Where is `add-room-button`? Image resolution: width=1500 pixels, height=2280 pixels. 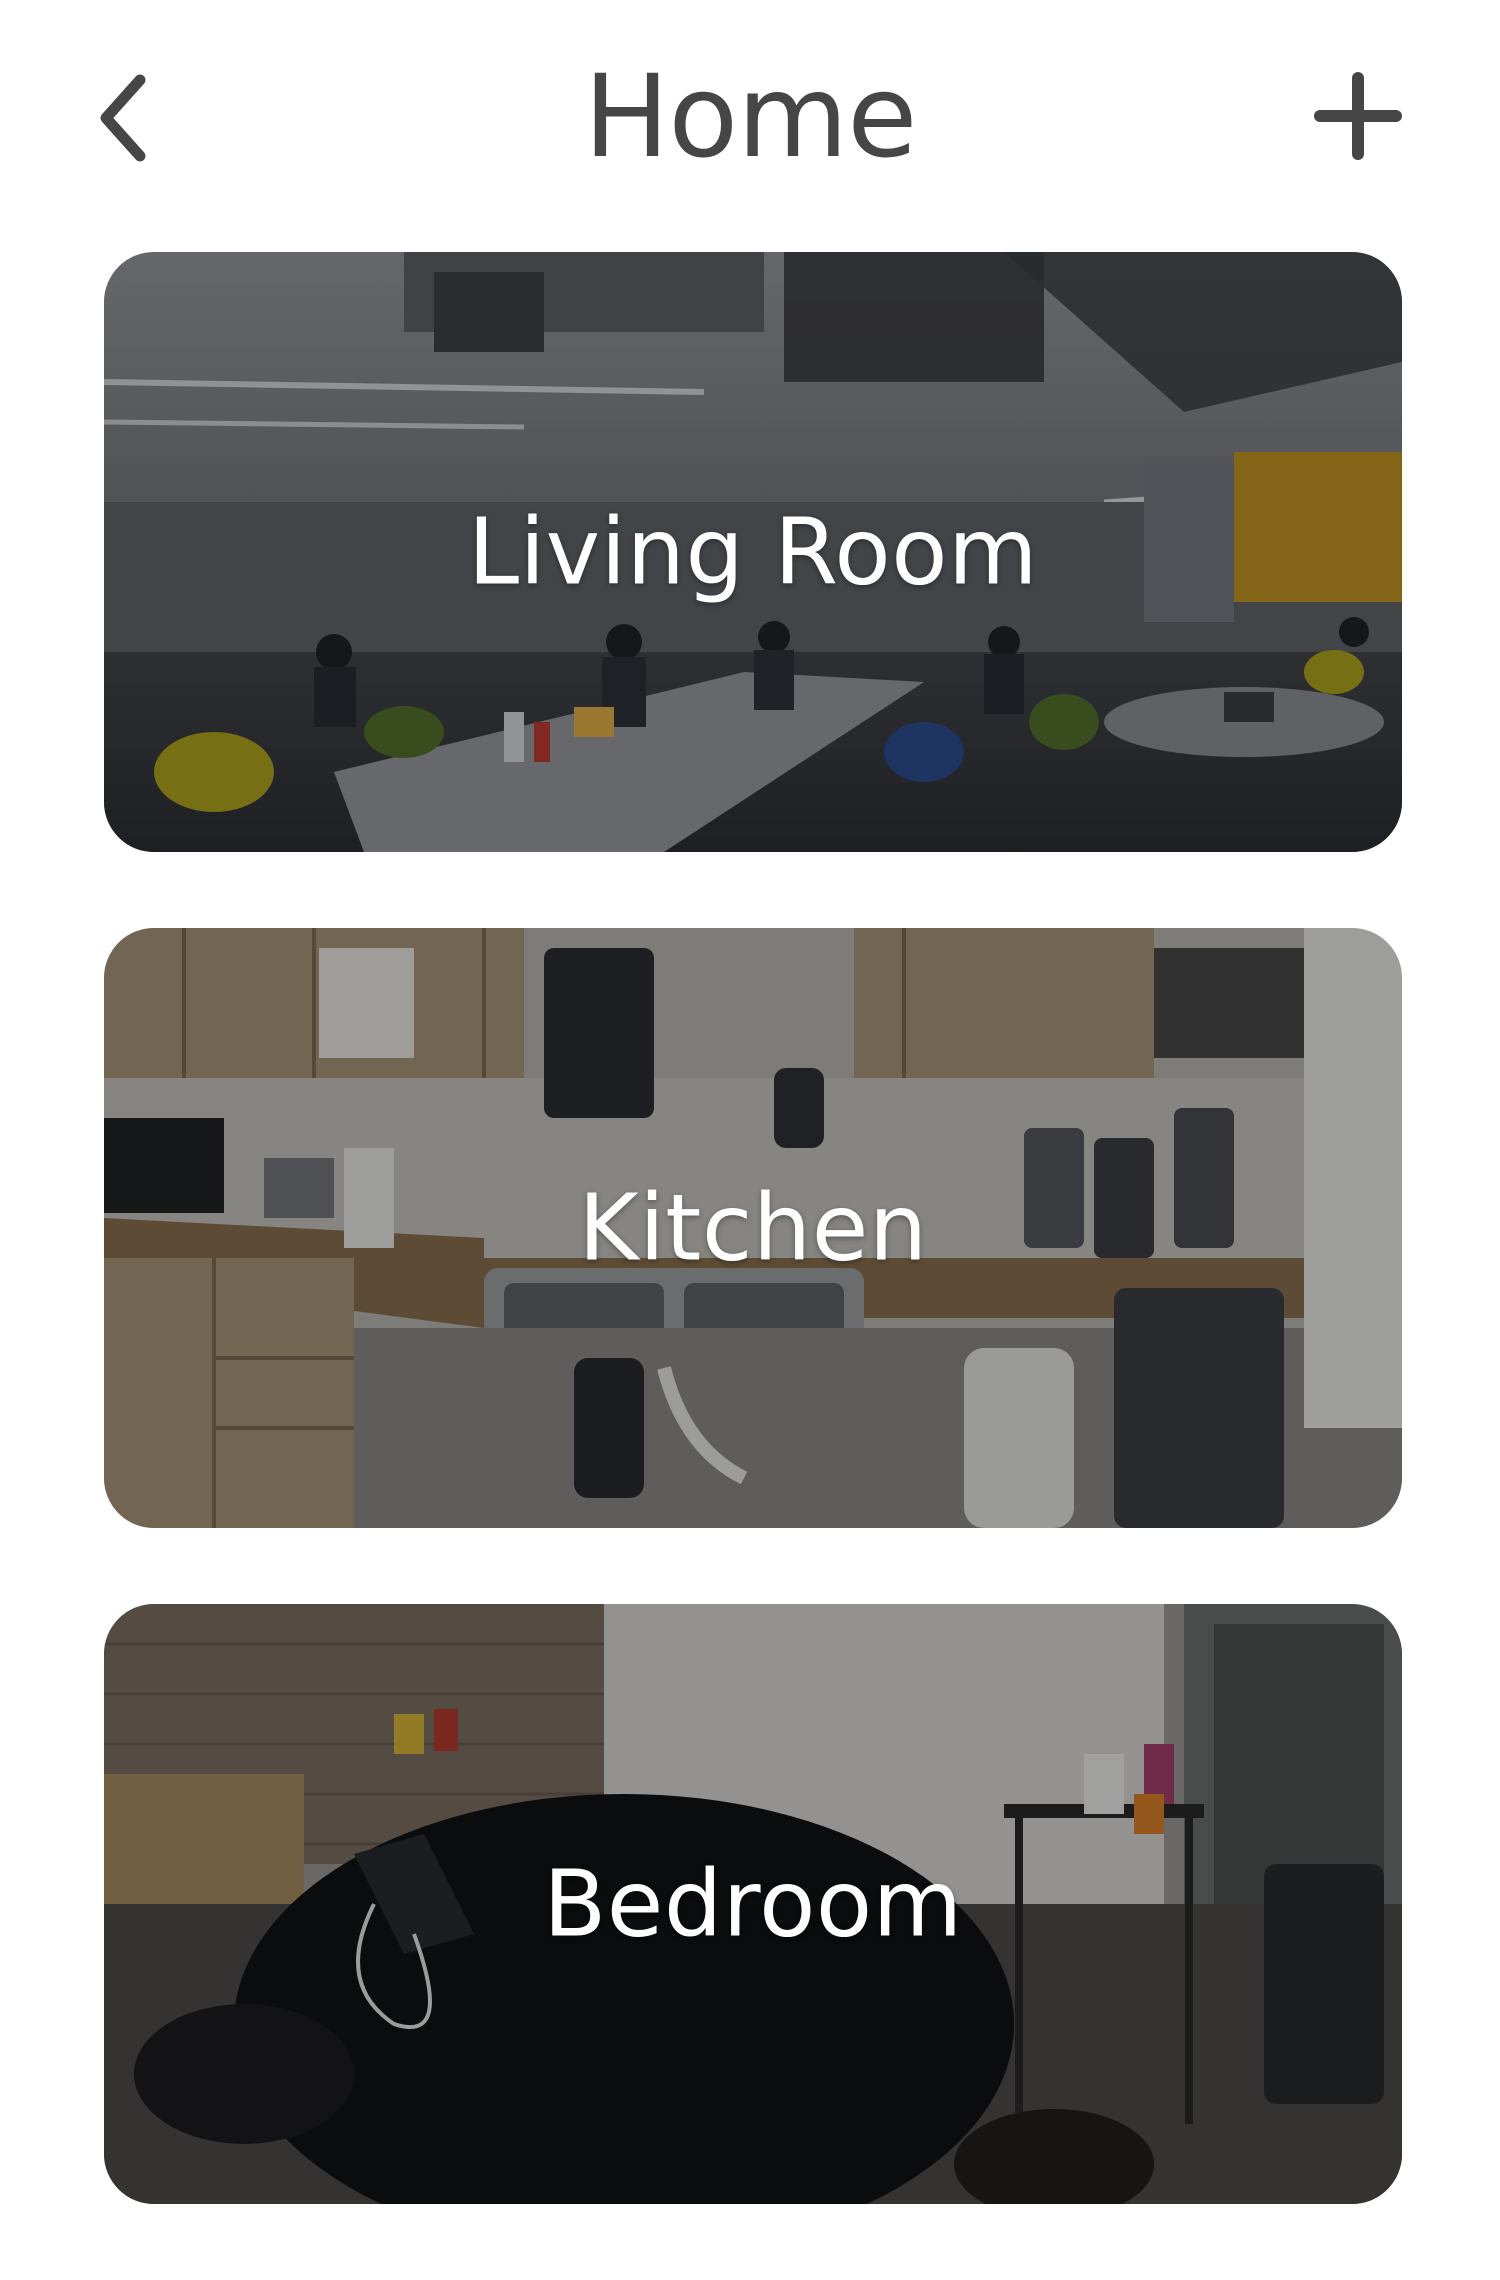
add-room-button is located at coordinates (1358, 116).